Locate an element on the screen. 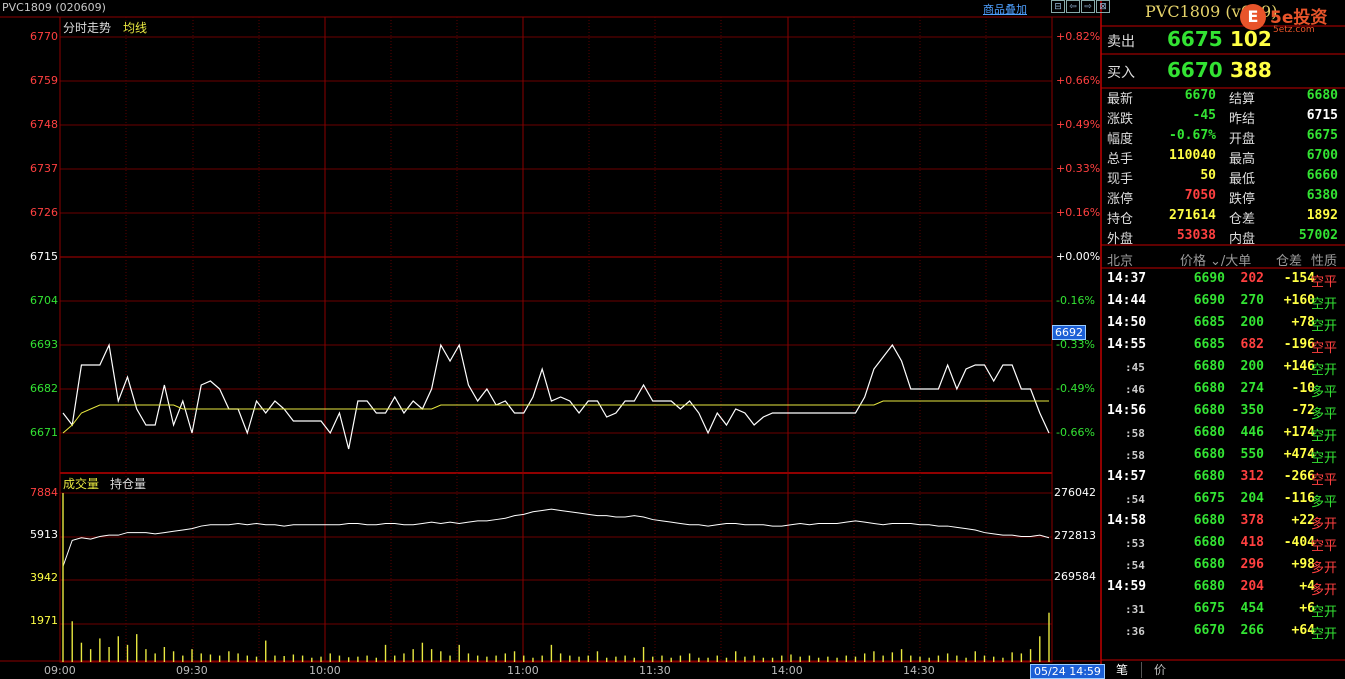 The height and width of the screenshot is (679, 1345). stat-value: 6715 is located at coordinates (1322, 115).